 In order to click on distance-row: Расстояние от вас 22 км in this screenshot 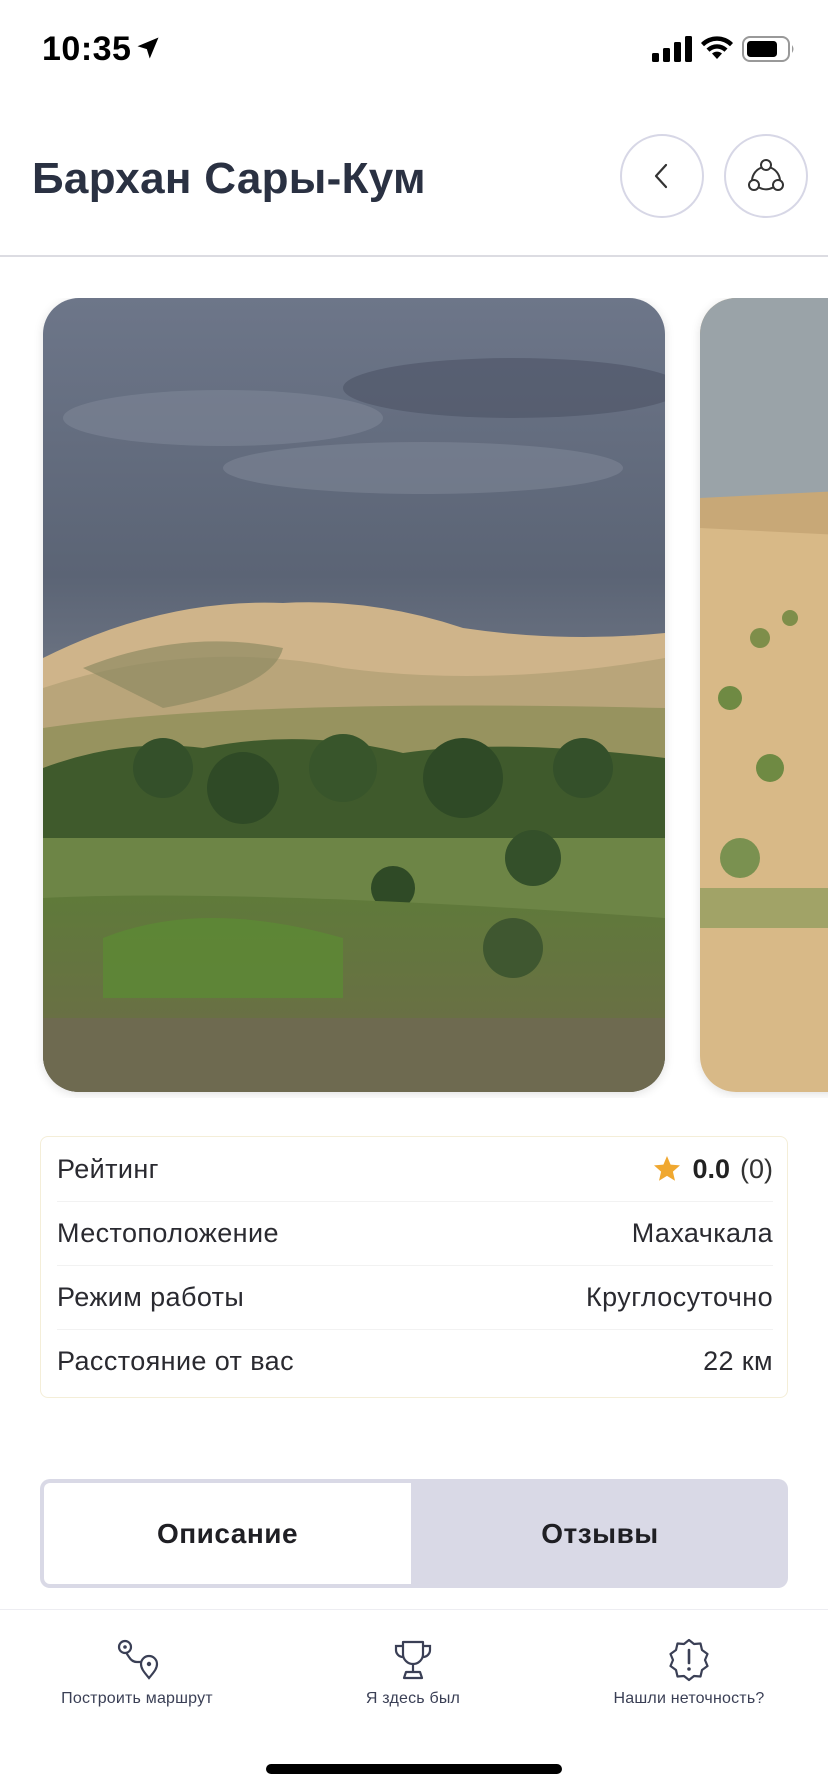, I will do `click(415, 1361)`.